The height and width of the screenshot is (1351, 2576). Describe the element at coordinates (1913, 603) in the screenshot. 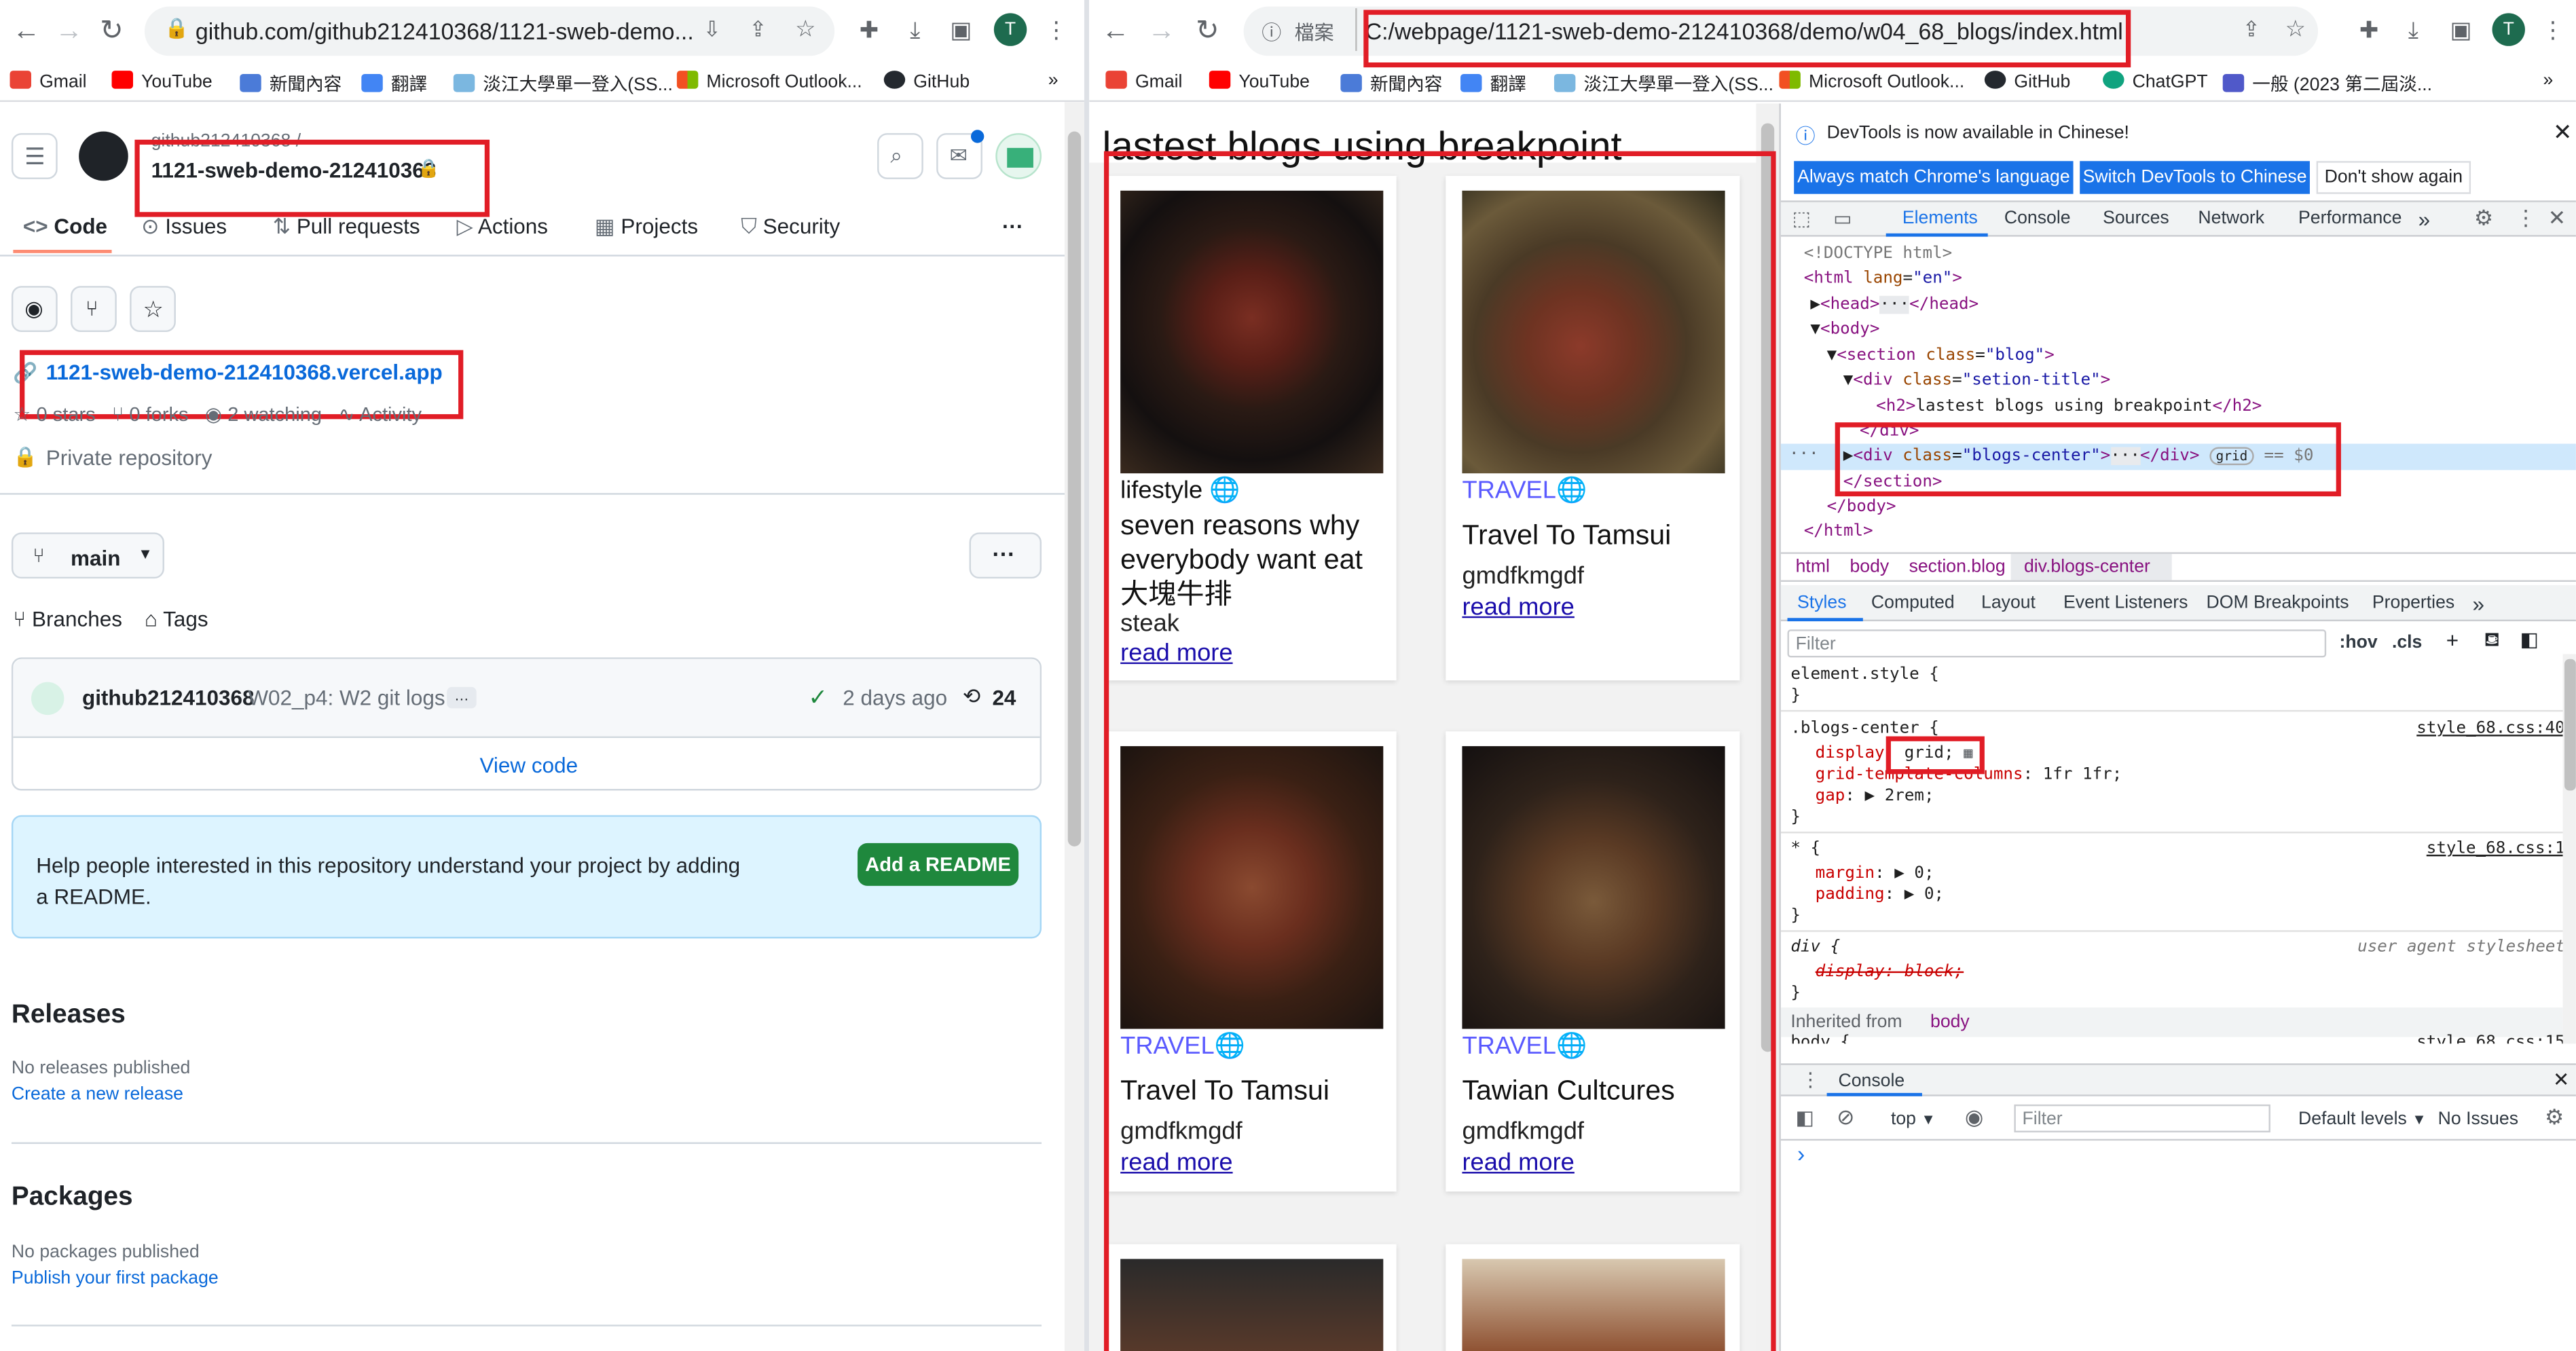

I see `tab-computed: Computed` at that location.